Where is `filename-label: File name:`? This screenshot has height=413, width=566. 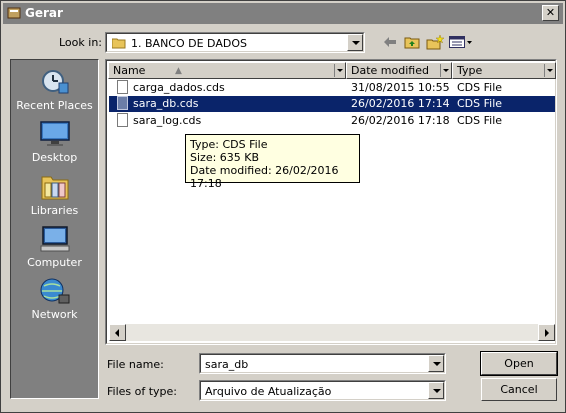 filename-label: File name: is located at coordinates (135, 364).